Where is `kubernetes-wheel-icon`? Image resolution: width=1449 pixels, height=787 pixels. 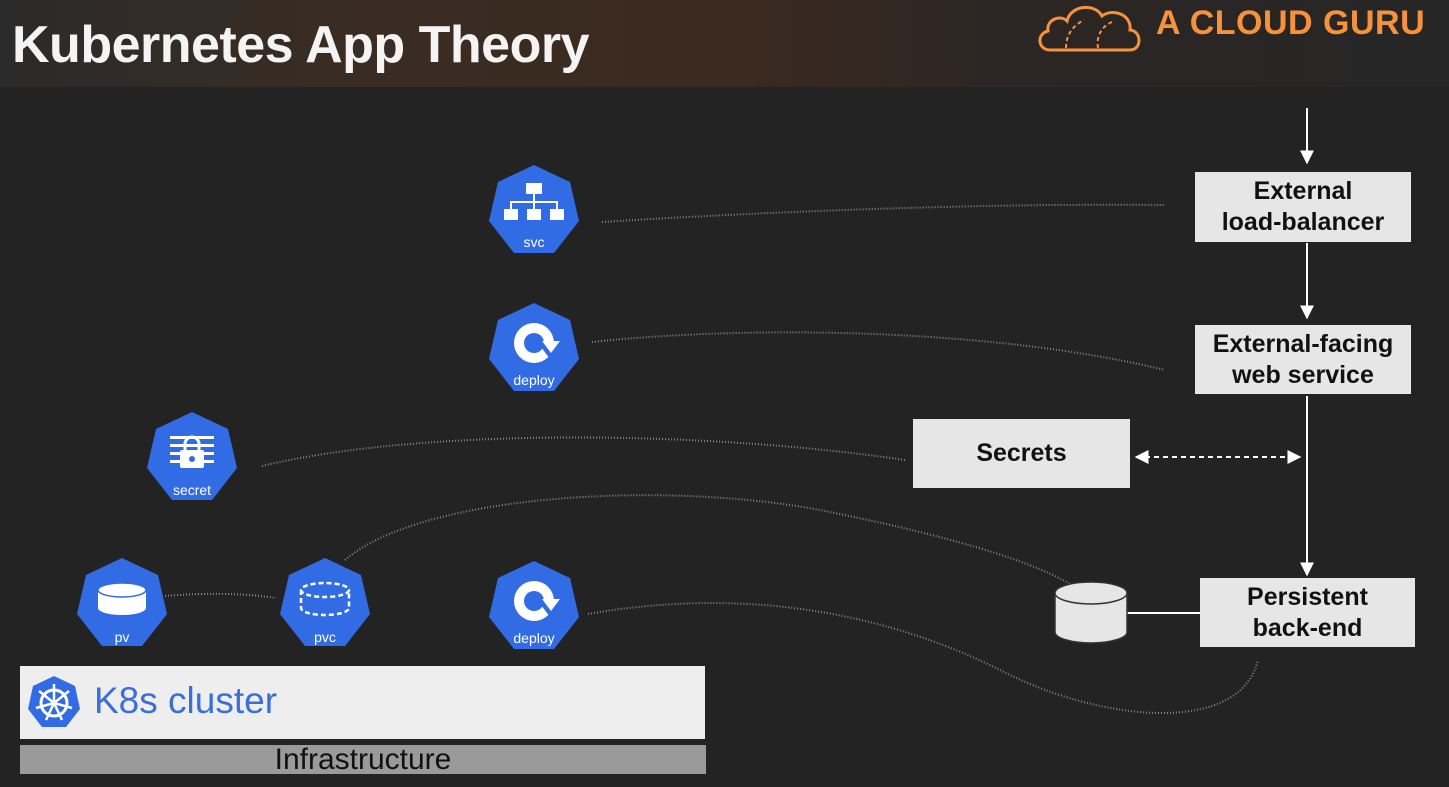 kubernetes-wheel-icon is located at coordinates (54, 701).